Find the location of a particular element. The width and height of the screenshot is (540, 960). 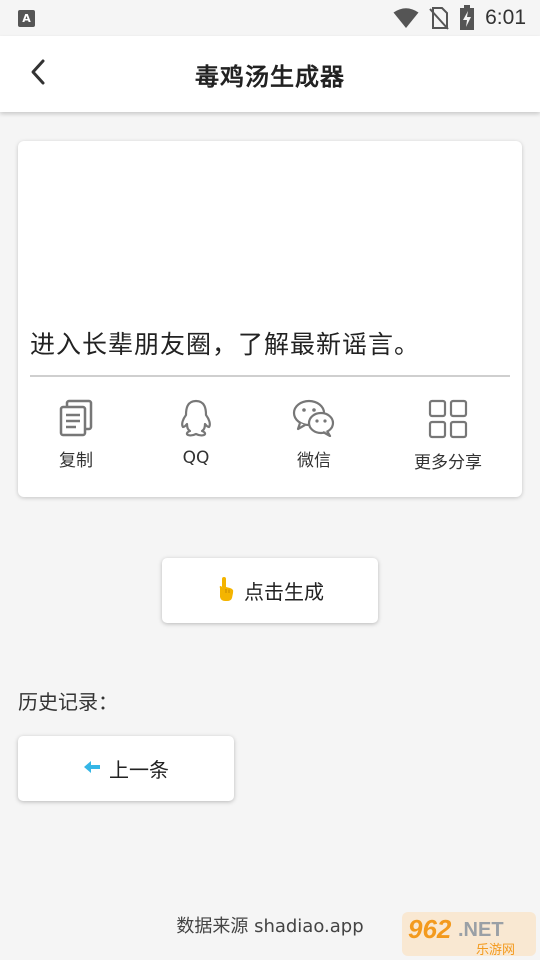

status-bar: A 6:01 is located at coordinates (270, 18).